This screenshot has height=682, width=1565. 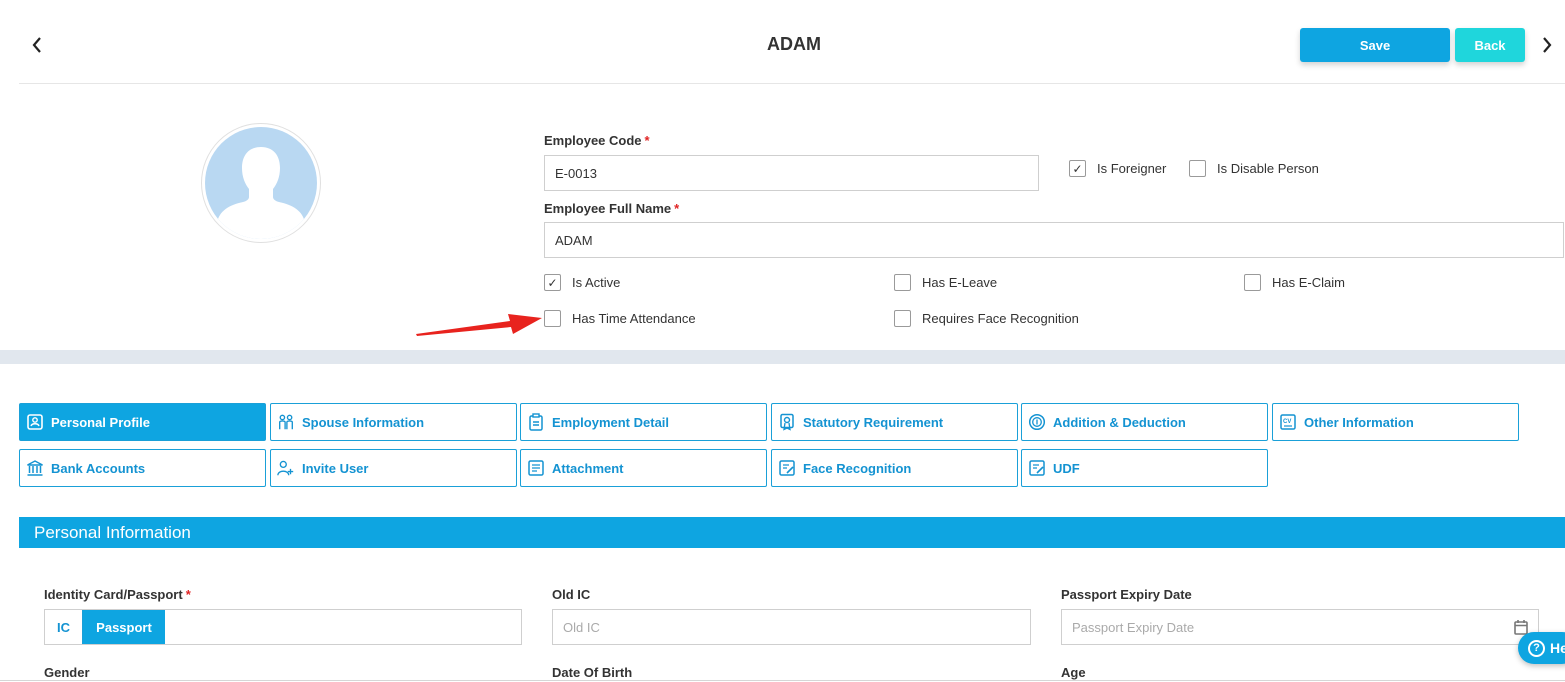 I want to click on identity-type-toggle: IC Passport, so click(x=283, y=627).